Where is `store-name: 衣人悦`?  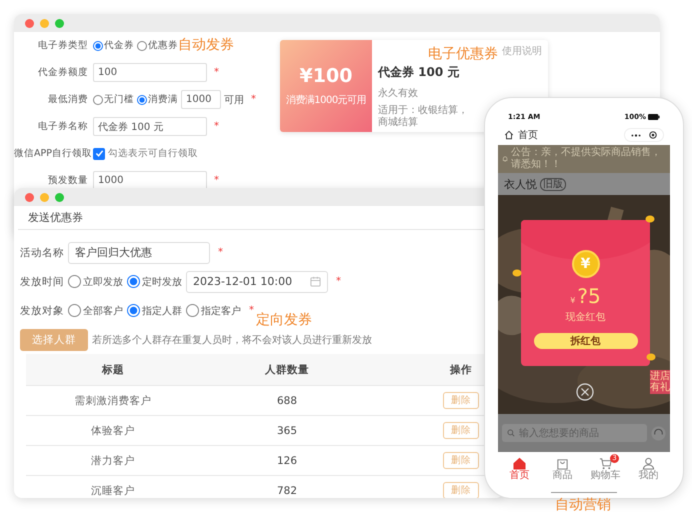
store-name: 衣人悦 is located at coordinates (520, 184).